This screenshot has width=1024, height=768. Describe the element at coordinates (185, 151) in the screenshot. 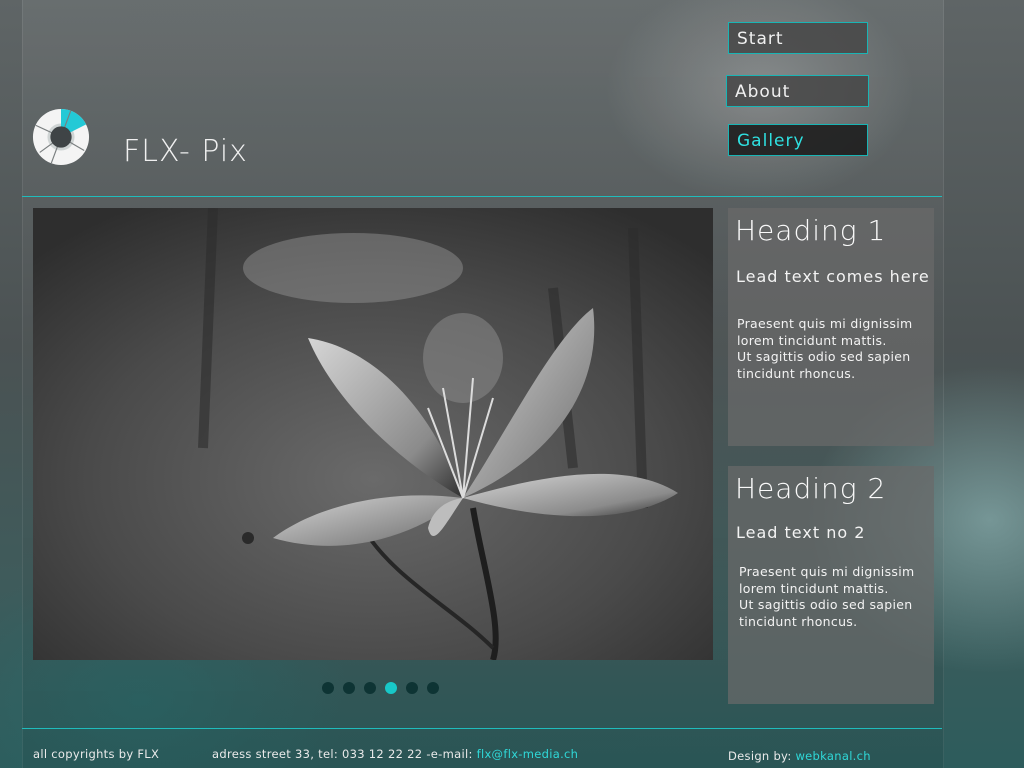

I see `site-title: FLX- Pix` at that location.